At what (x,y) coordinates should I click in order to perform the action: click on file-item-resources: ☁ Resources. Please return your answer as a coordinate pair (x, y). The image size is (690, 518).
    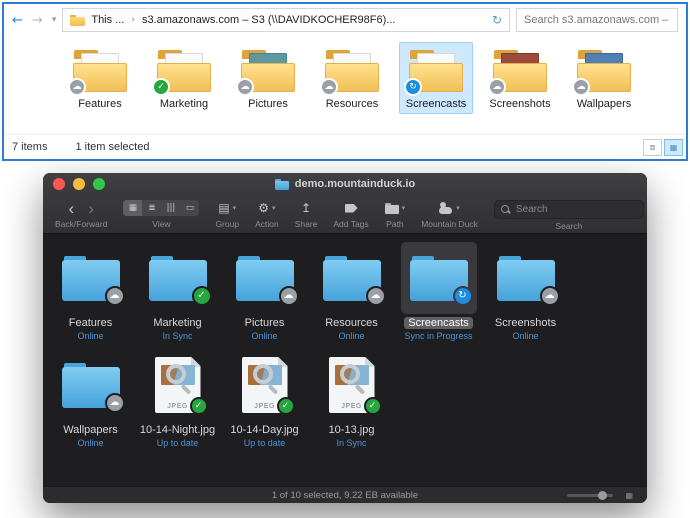
    Looking at the image, I should click on (352, 78).